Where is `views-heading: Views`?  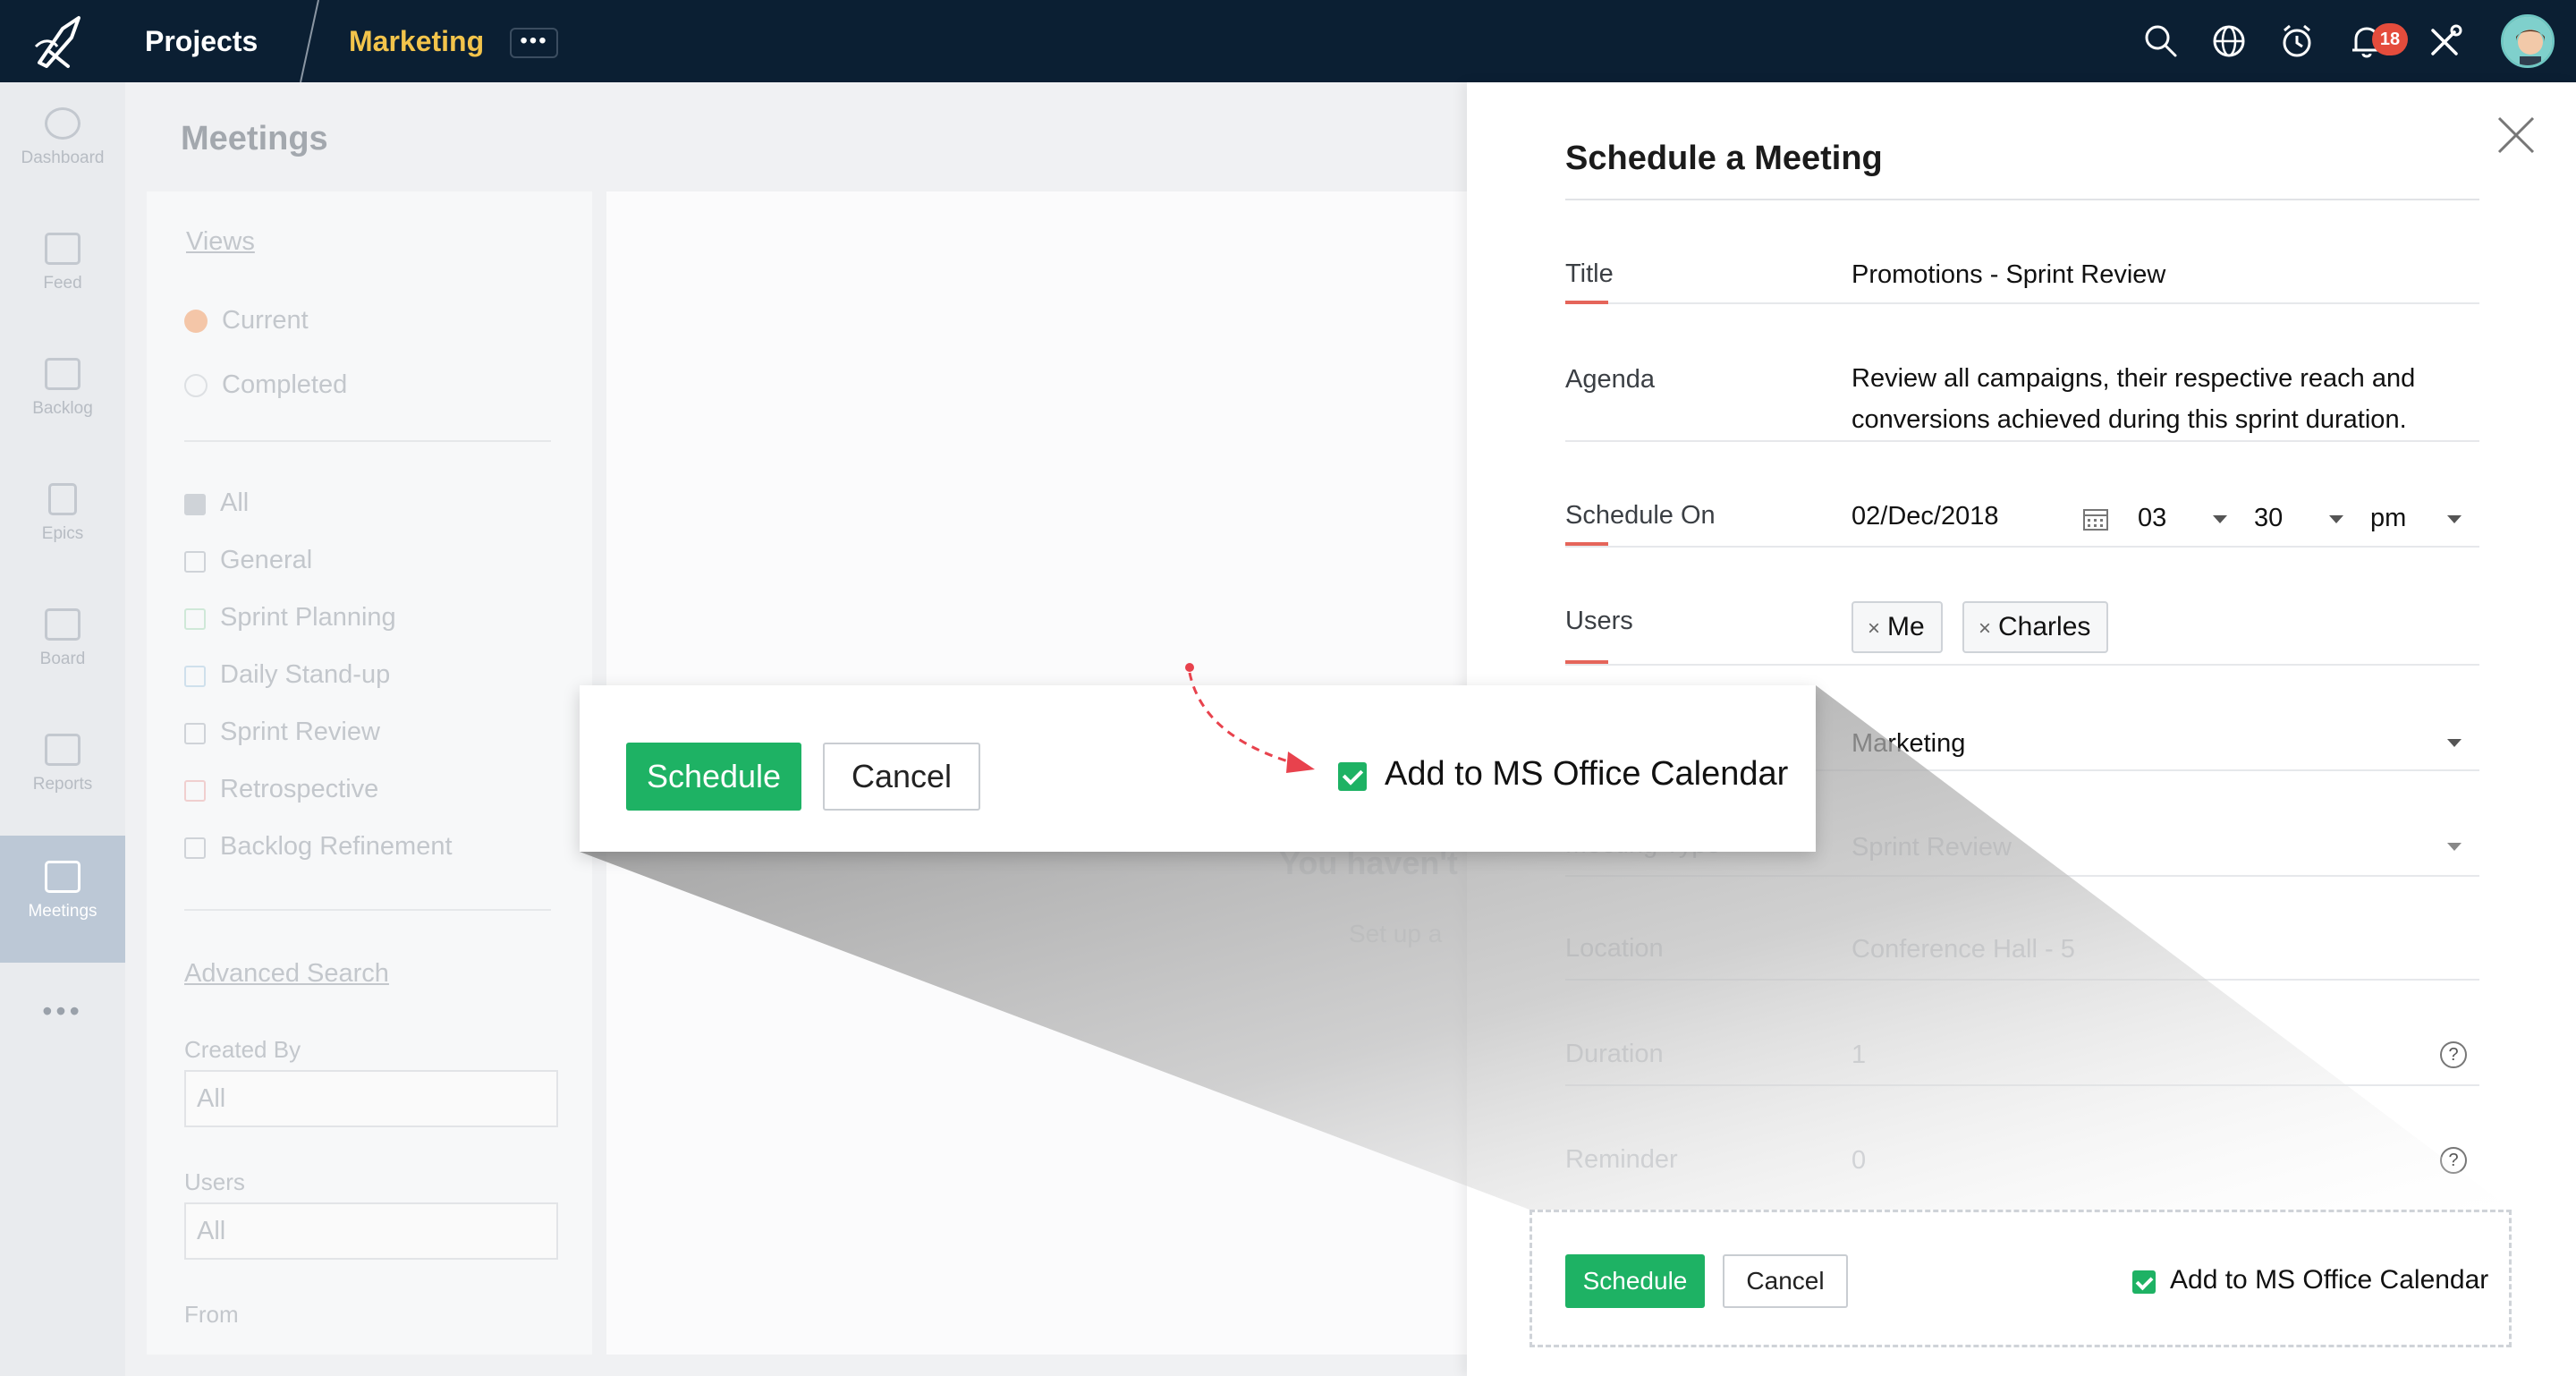
views-heading: Views is located at coordinates (220, 242).